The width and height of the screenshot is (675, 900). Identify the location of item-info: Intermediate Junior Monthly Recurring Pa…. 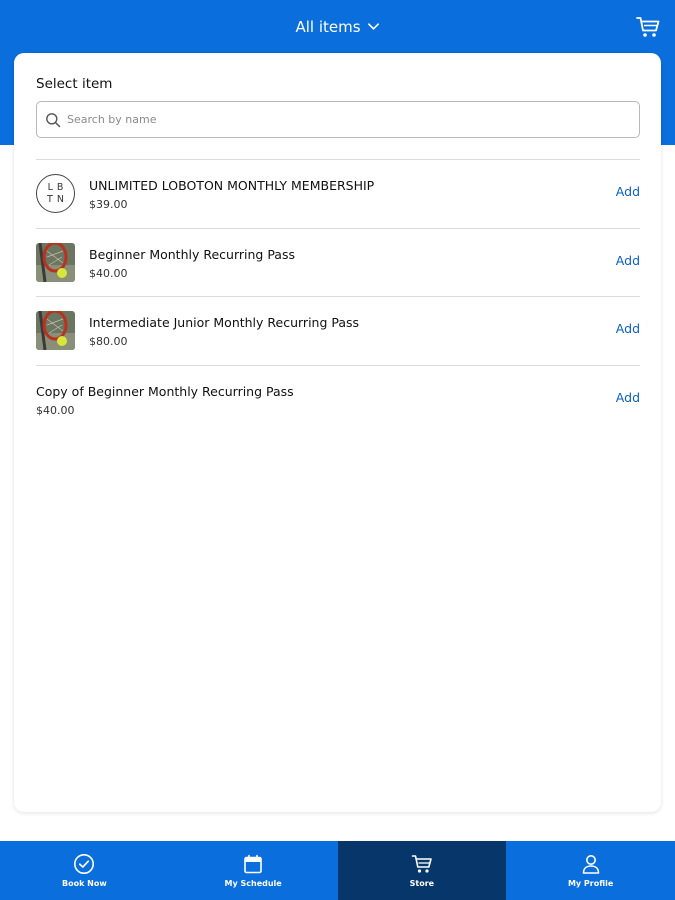
(364, 330).